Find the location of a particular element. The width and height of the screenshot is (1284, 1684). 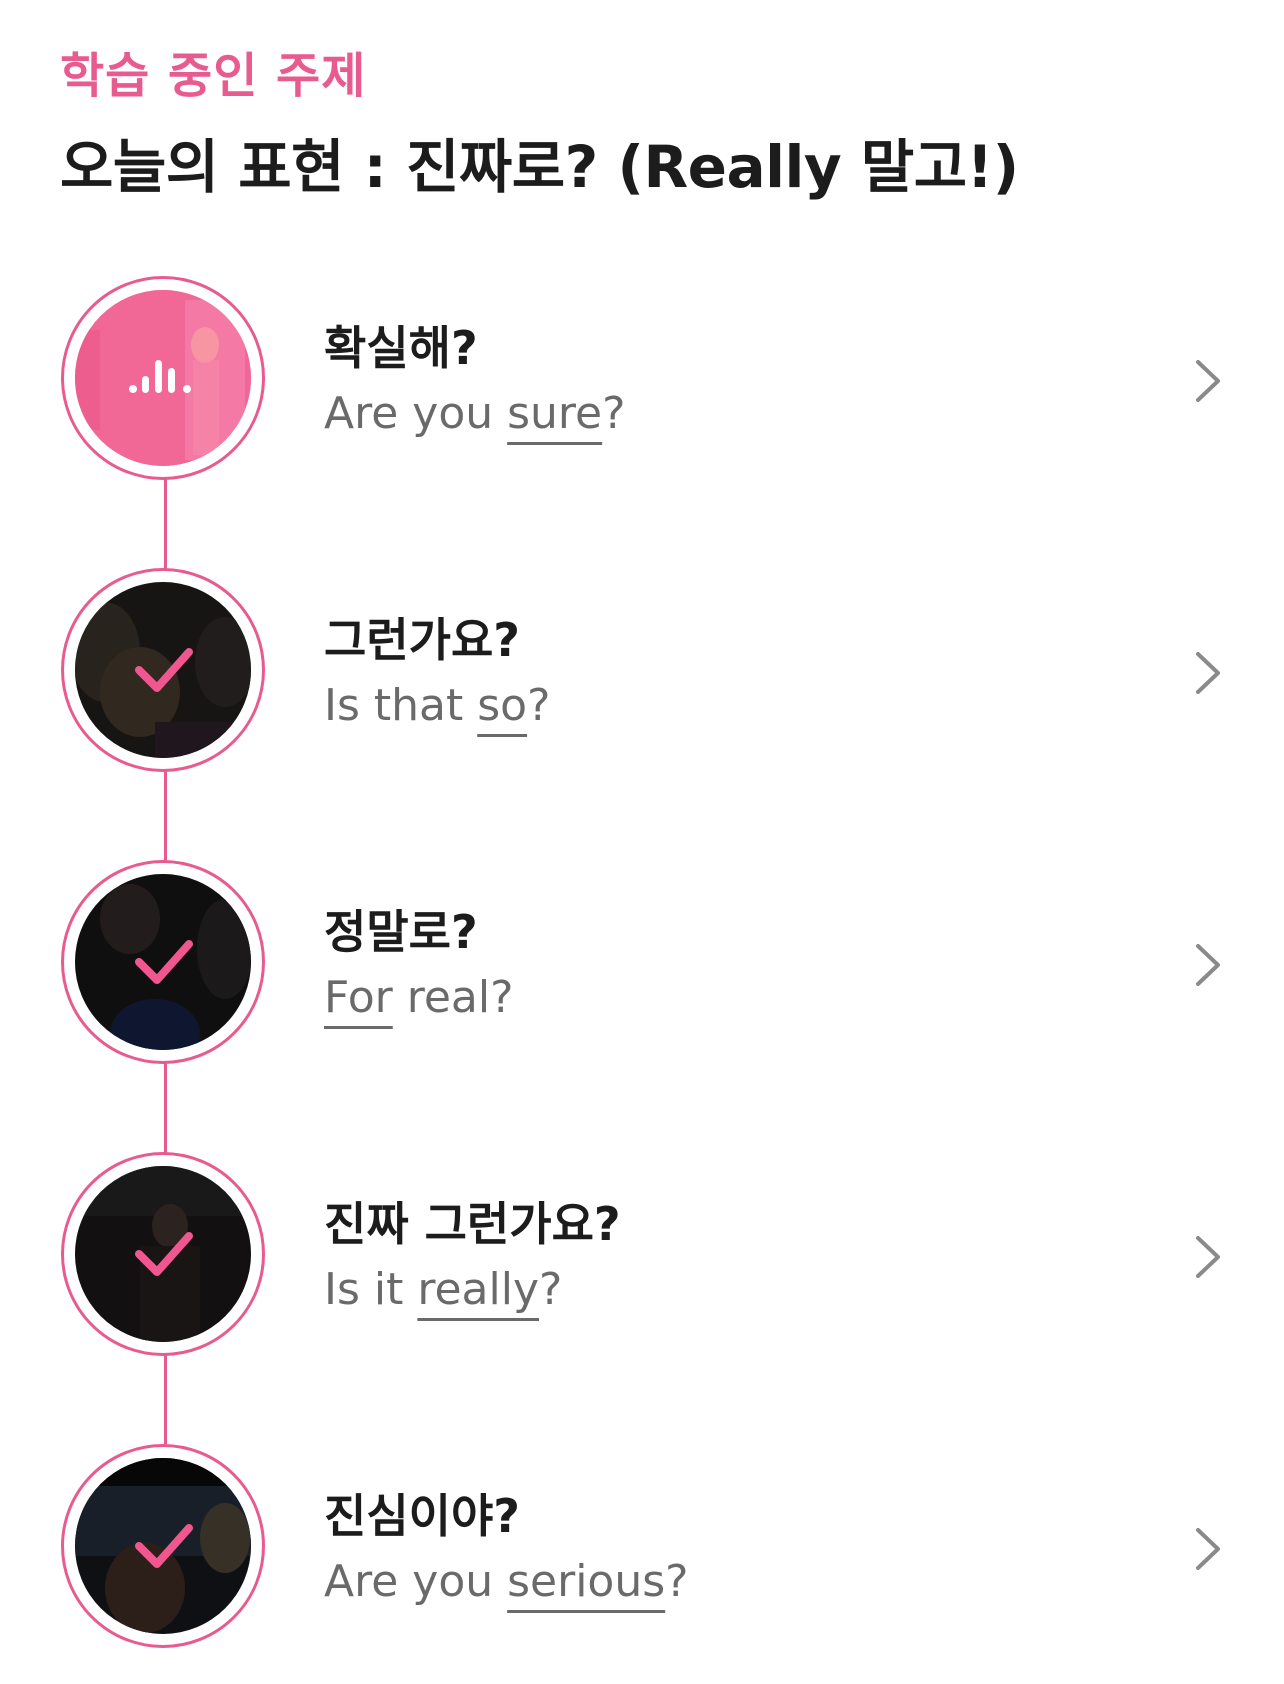

phrase-english: Is that so? is located at coordinates (437, 705).